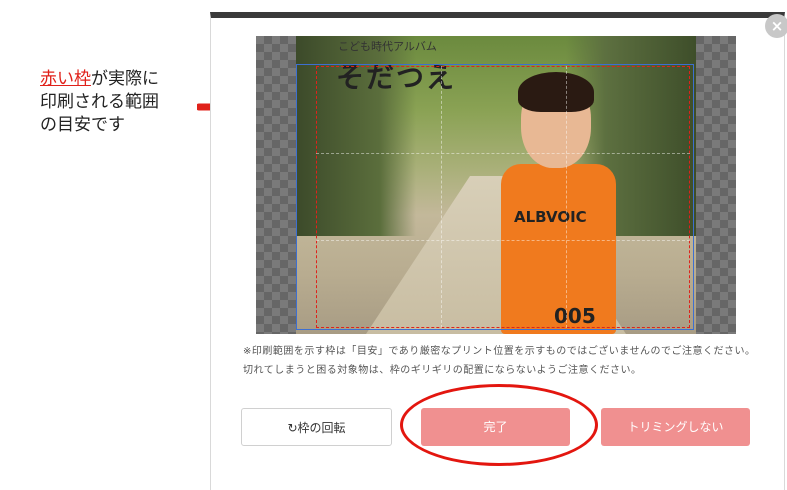 The height and width of the screenshot is (490, 787). I want to click on note-line-2: 切れてしまうと困る対象物は、枠のギリギリの配置にならないようご注意ください。, so click(442, 370).